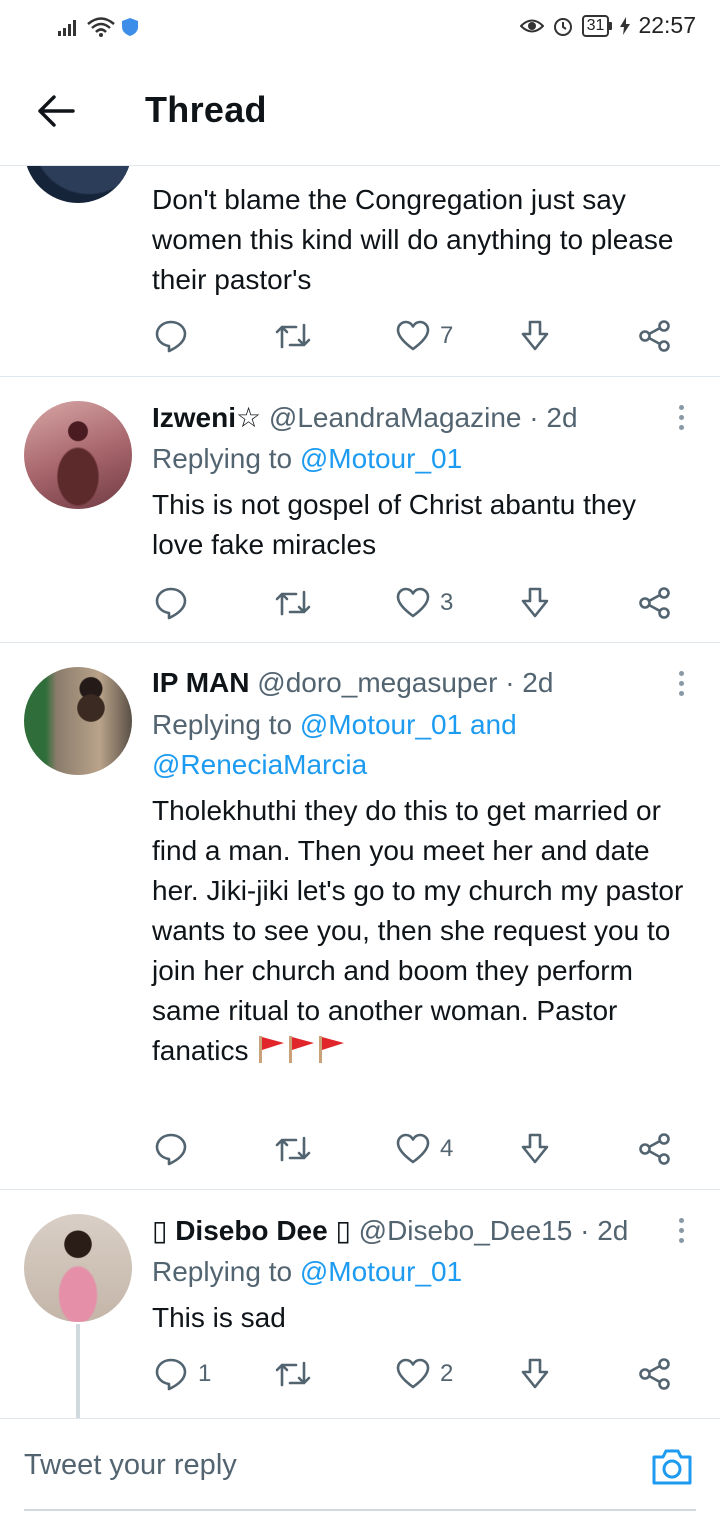 This screenshot has height=1520, width=720. I want to click on like-button: 4, so click(424, 1149).